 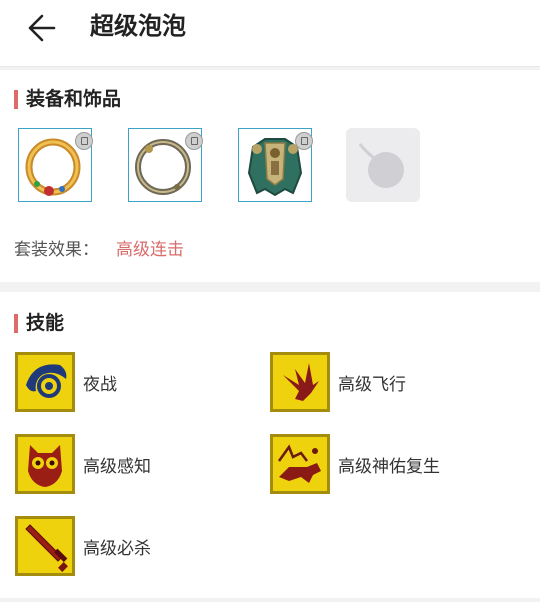 I want to click on skill-item-advanced-critical: 高级必杀, so click(x=115, y=547).